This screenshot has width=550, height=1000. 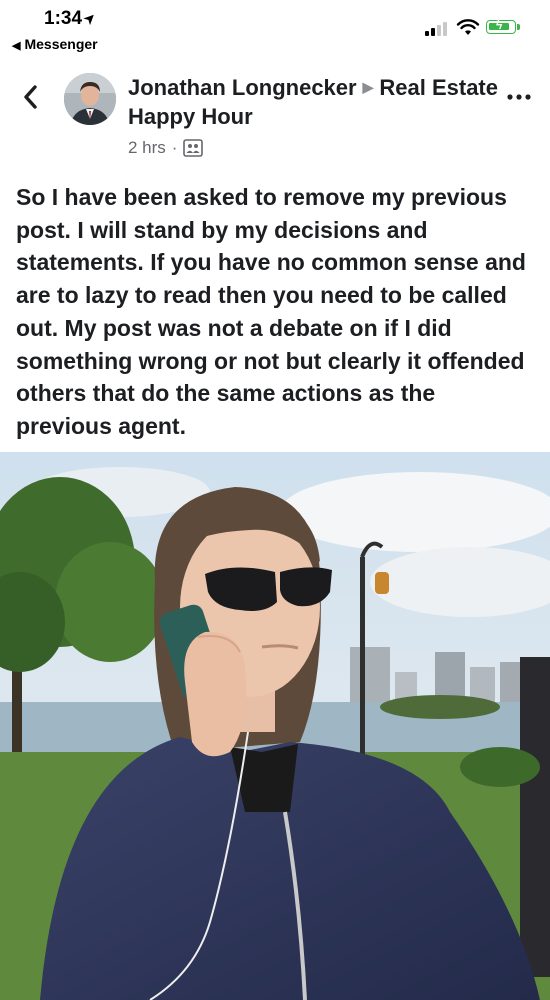 What do you see at coordinates (368, 87) in the screenshot?
I see `share-arrow-icon: ▶` at bounding box center [368, 87].